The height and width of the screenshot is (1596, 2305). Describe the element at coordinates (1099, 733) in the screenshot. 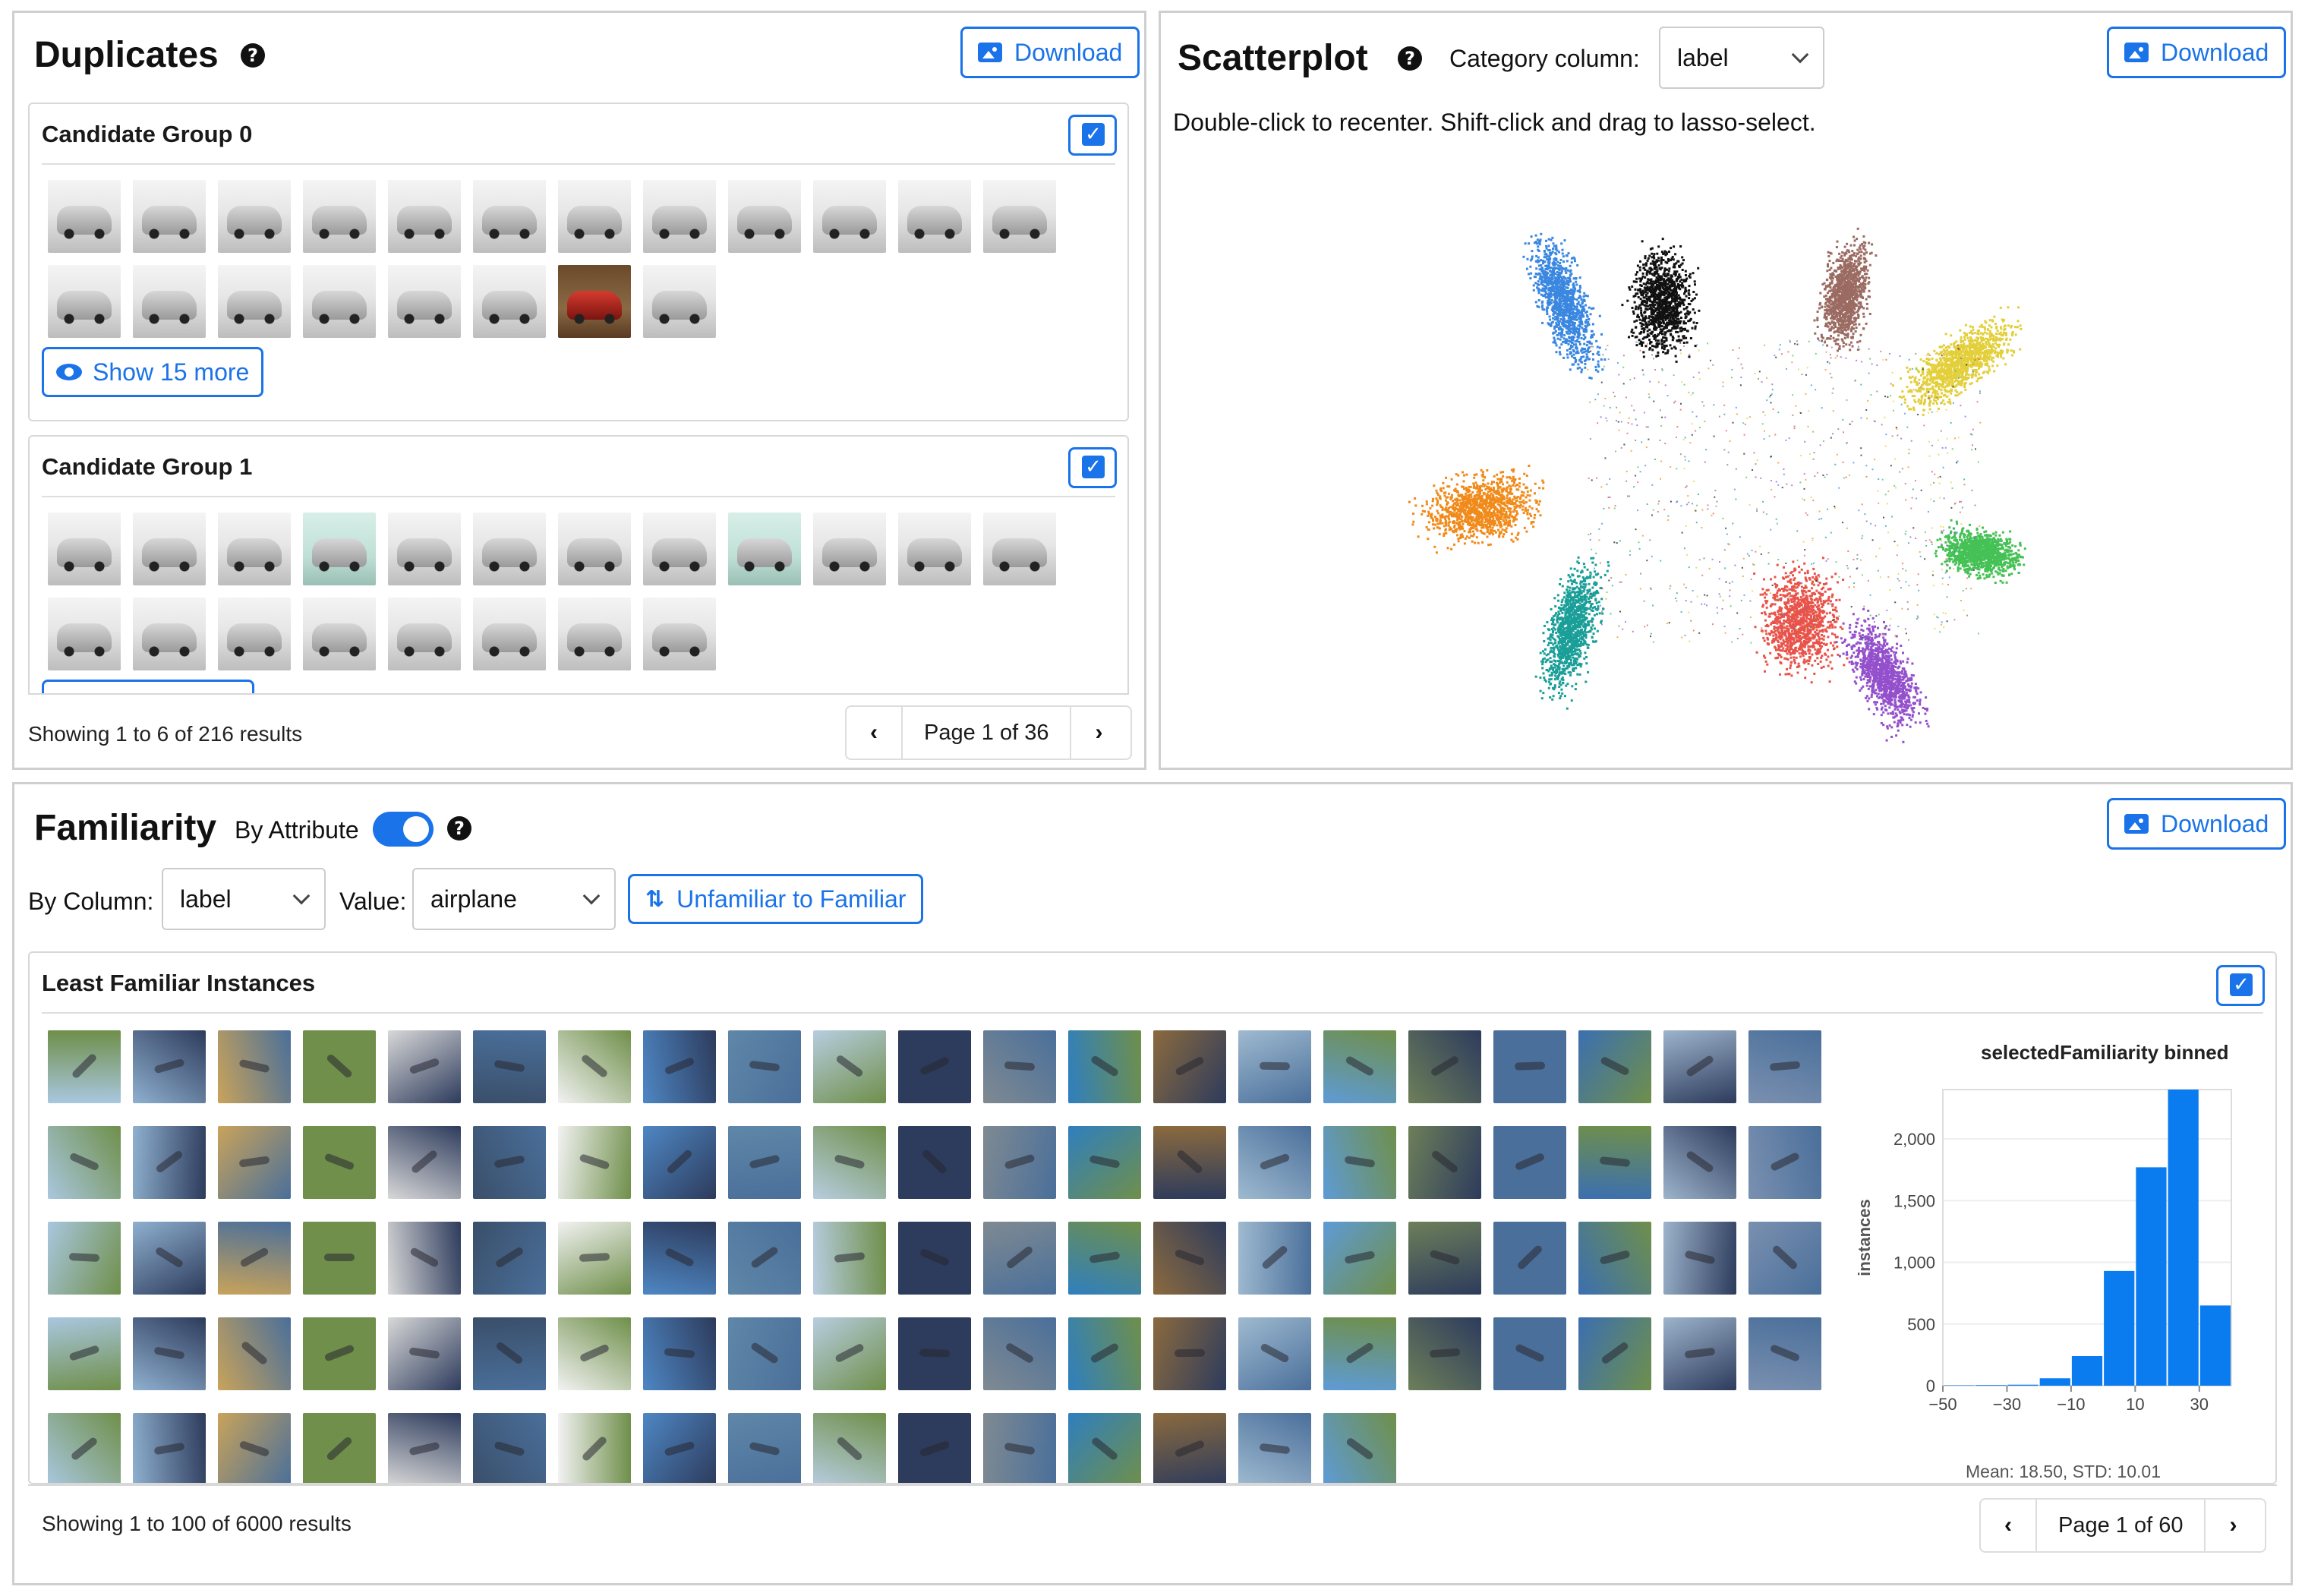

I see `next-page-button: ›` at that location.